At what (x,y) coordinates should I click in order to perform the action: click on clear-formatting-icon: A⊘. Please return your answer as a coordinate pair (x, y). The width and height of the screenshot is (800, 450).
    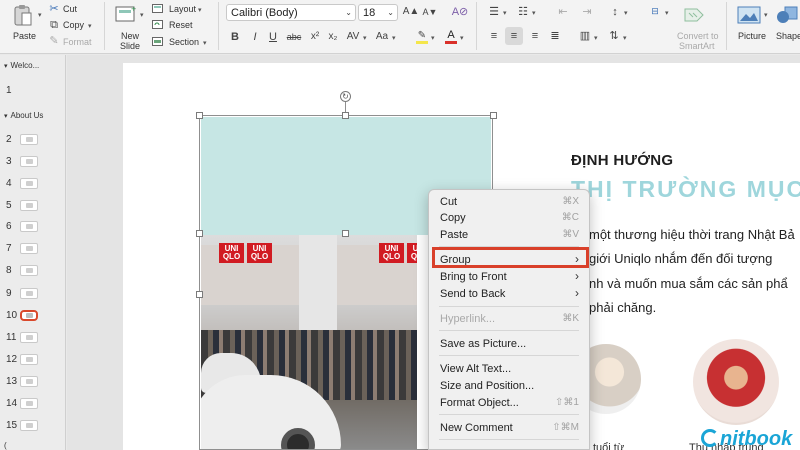
    Looking at the image, I should click on (460, 12).